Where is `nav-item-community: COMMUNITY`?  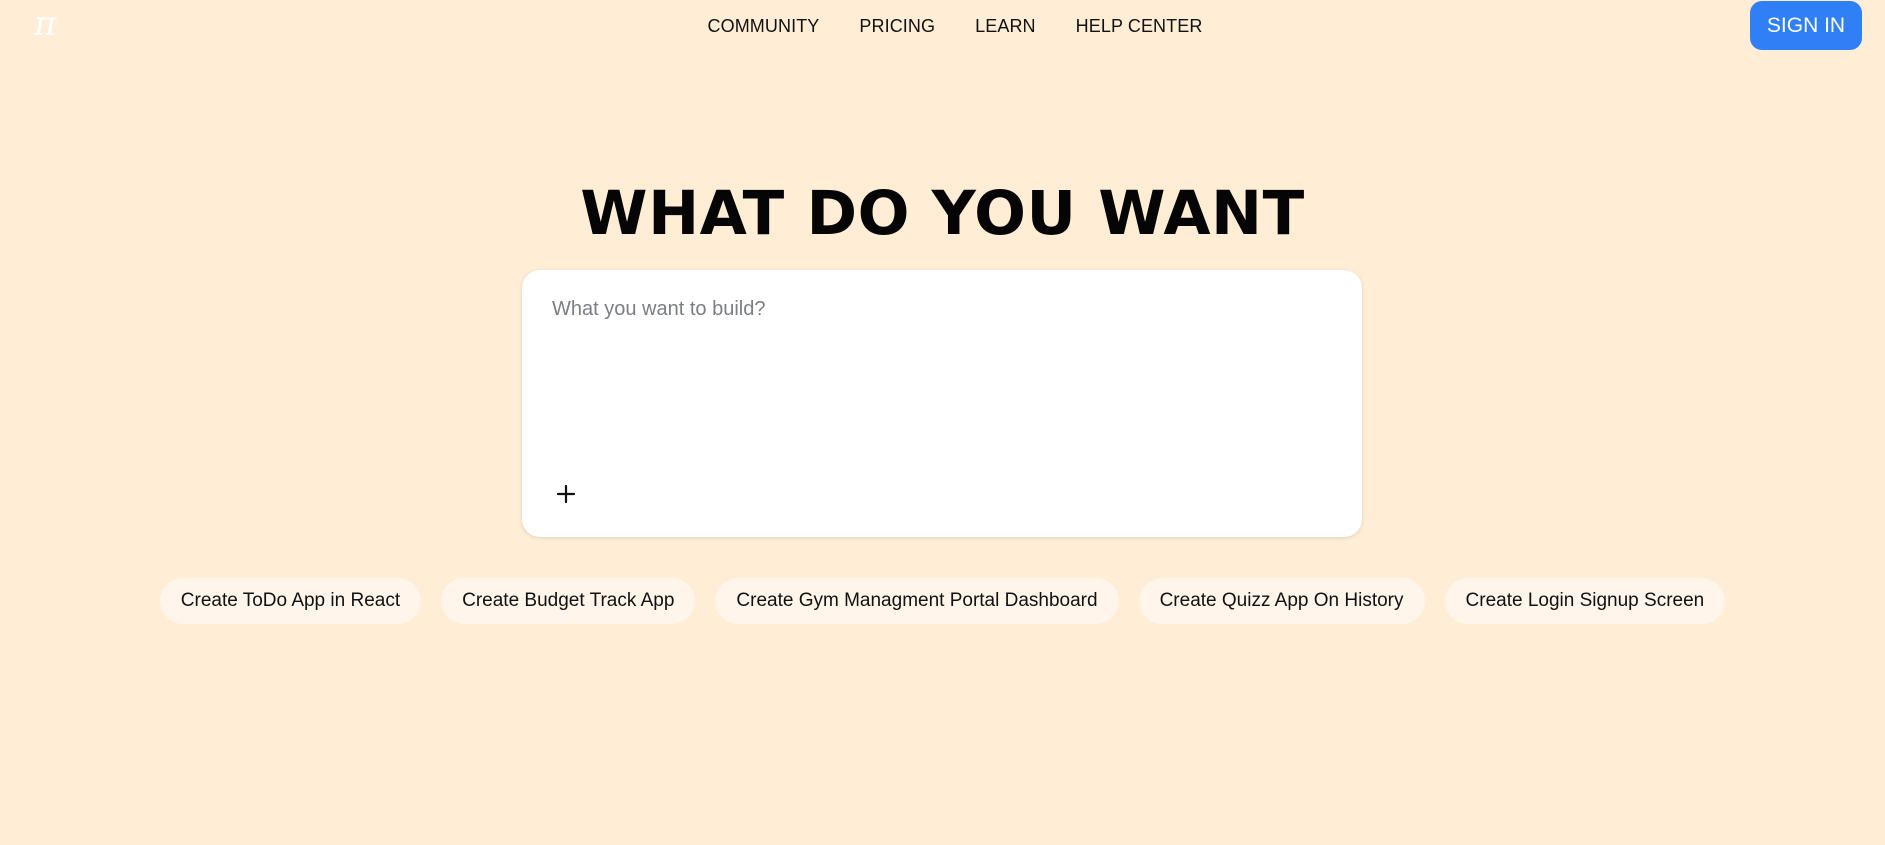
nav-item-community: COMMUNITY is located at coordinates (764, 26).